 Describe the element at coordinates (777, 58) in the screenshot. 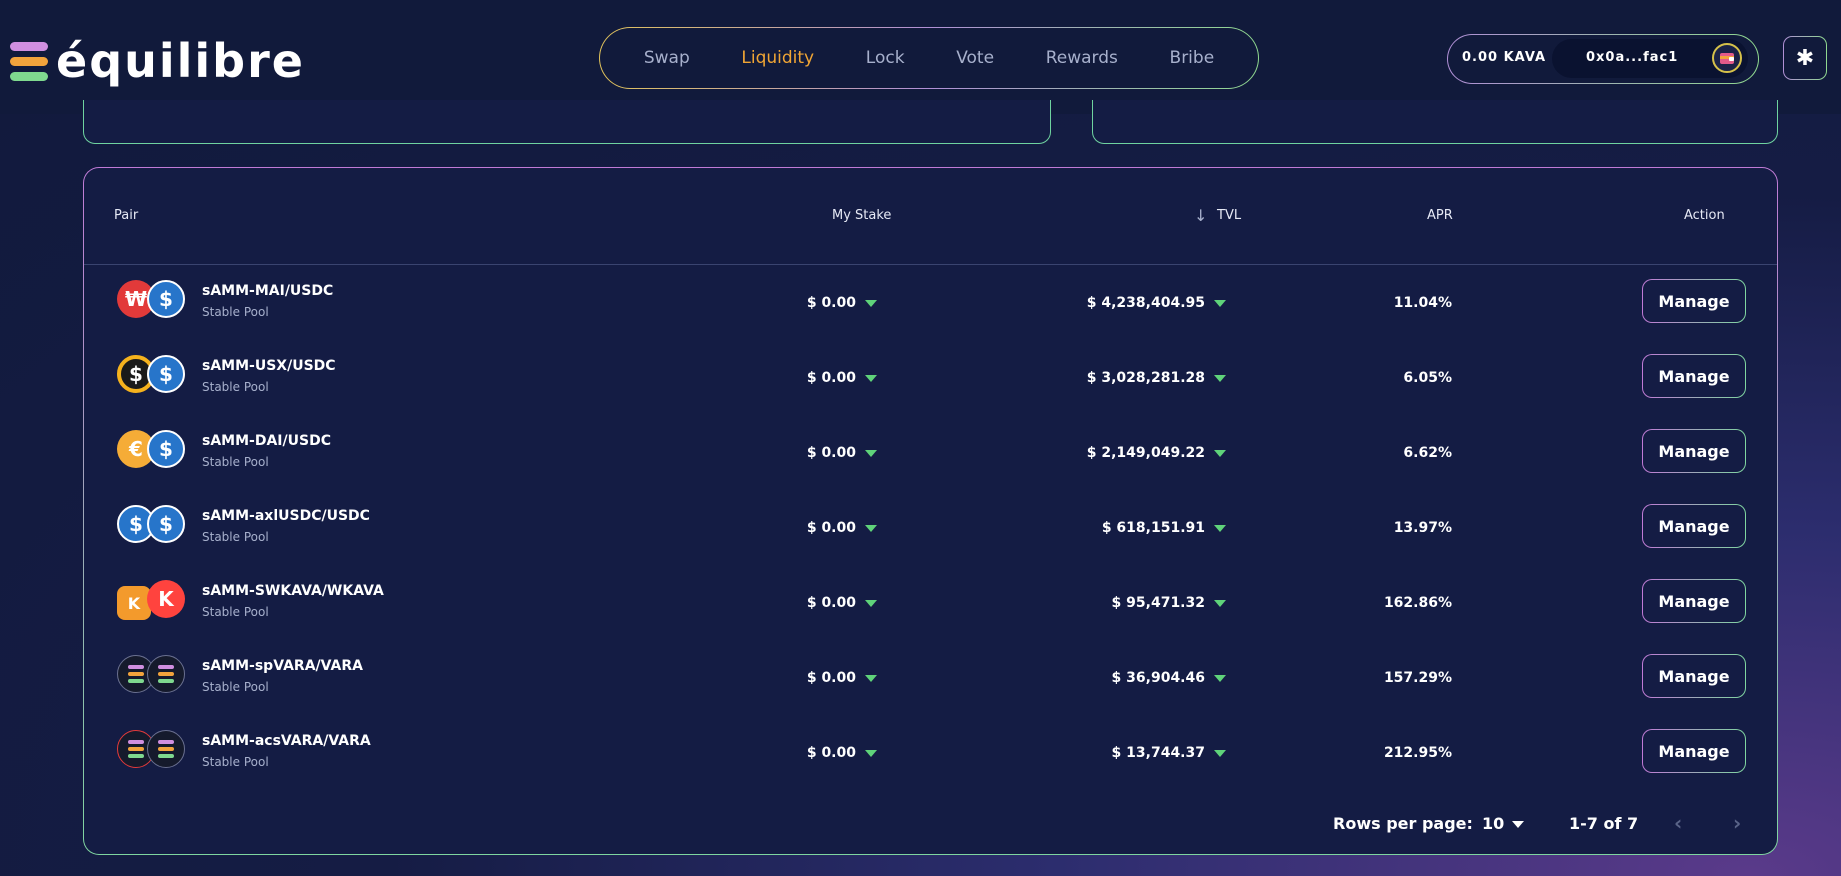

I see `nav-liquidity: Liquidity` at that location.